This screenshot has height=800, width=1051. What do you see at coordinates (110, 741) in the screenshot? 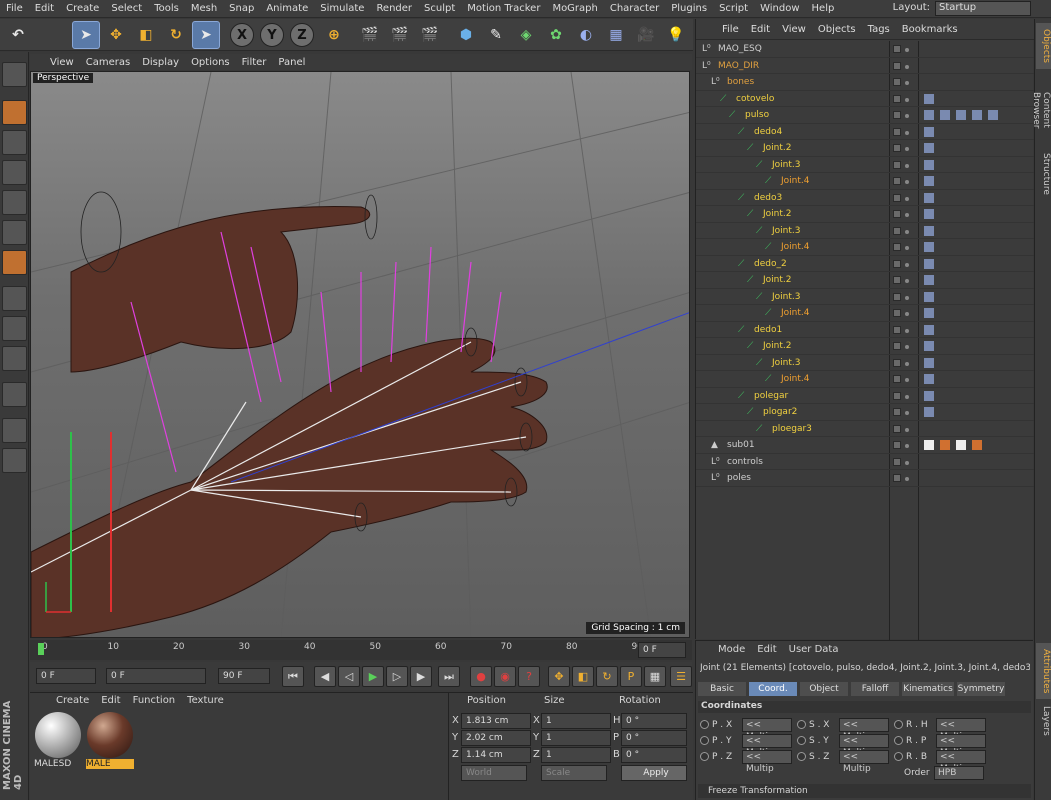
I see `material-male: MALE` at bounding box center [110, 741].